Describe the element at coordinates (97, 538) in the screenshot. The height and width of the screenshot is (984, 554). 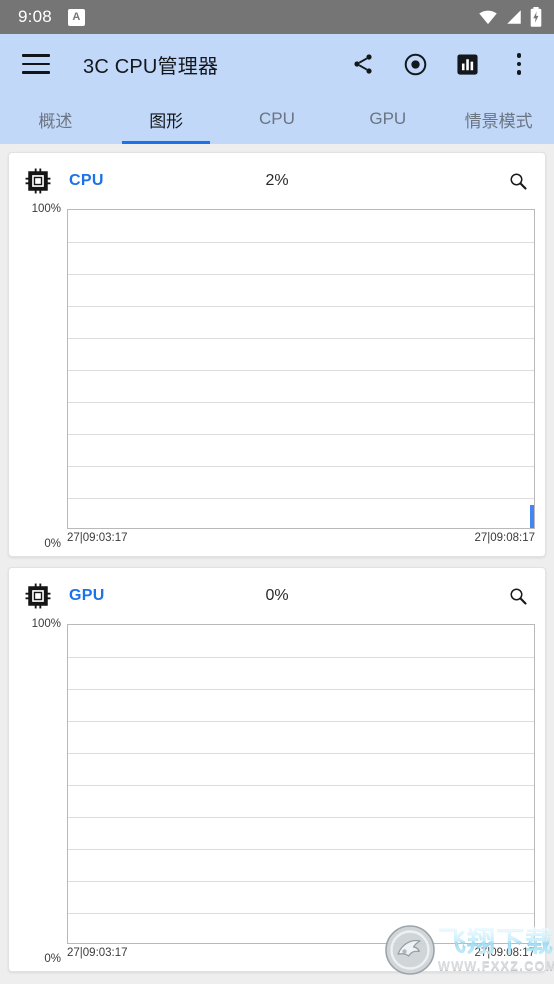
I see `cpu-x-start-label: 27|09:03:17` at that location.